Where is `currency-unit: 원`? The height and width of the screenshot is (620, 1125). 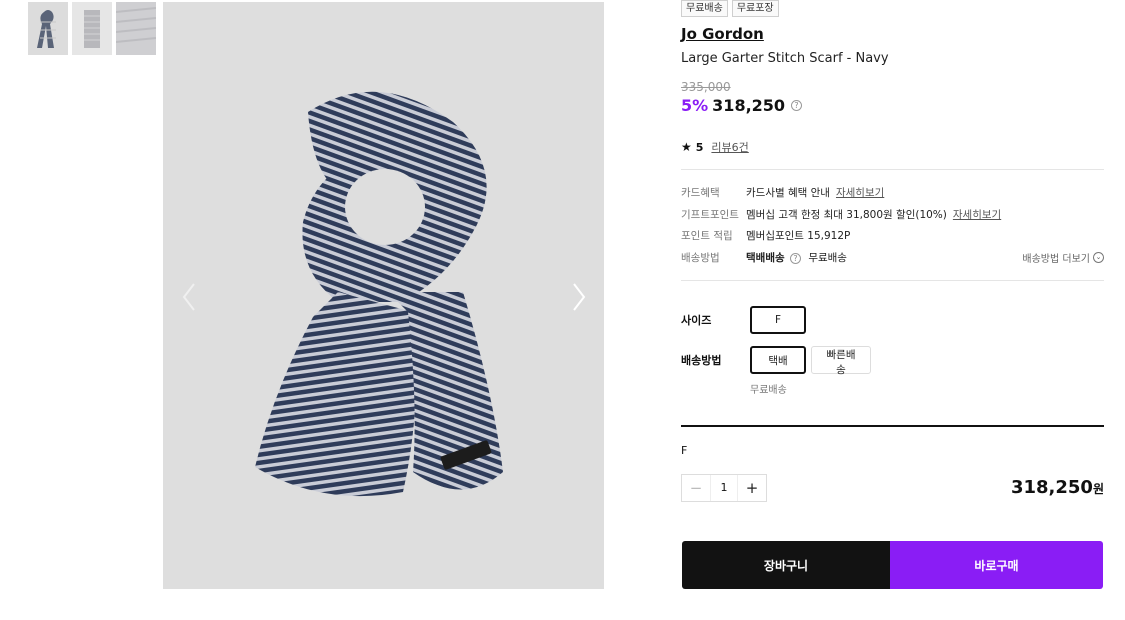 currency-unit: 원 is located at coordinates (1098, 489).